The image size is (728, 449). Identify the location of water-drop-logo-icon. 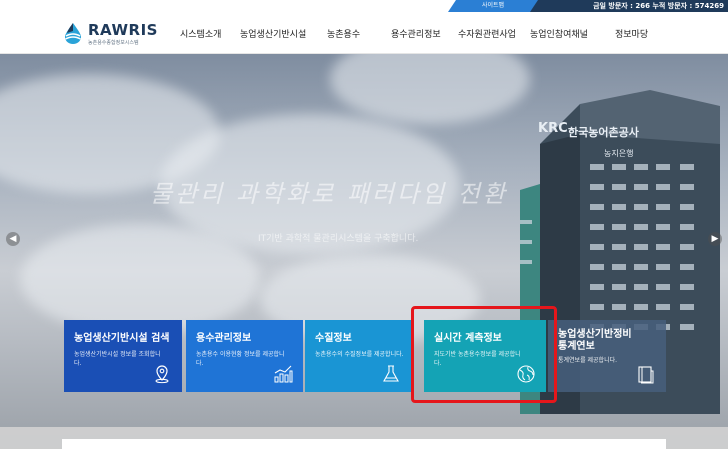
(73, 33).